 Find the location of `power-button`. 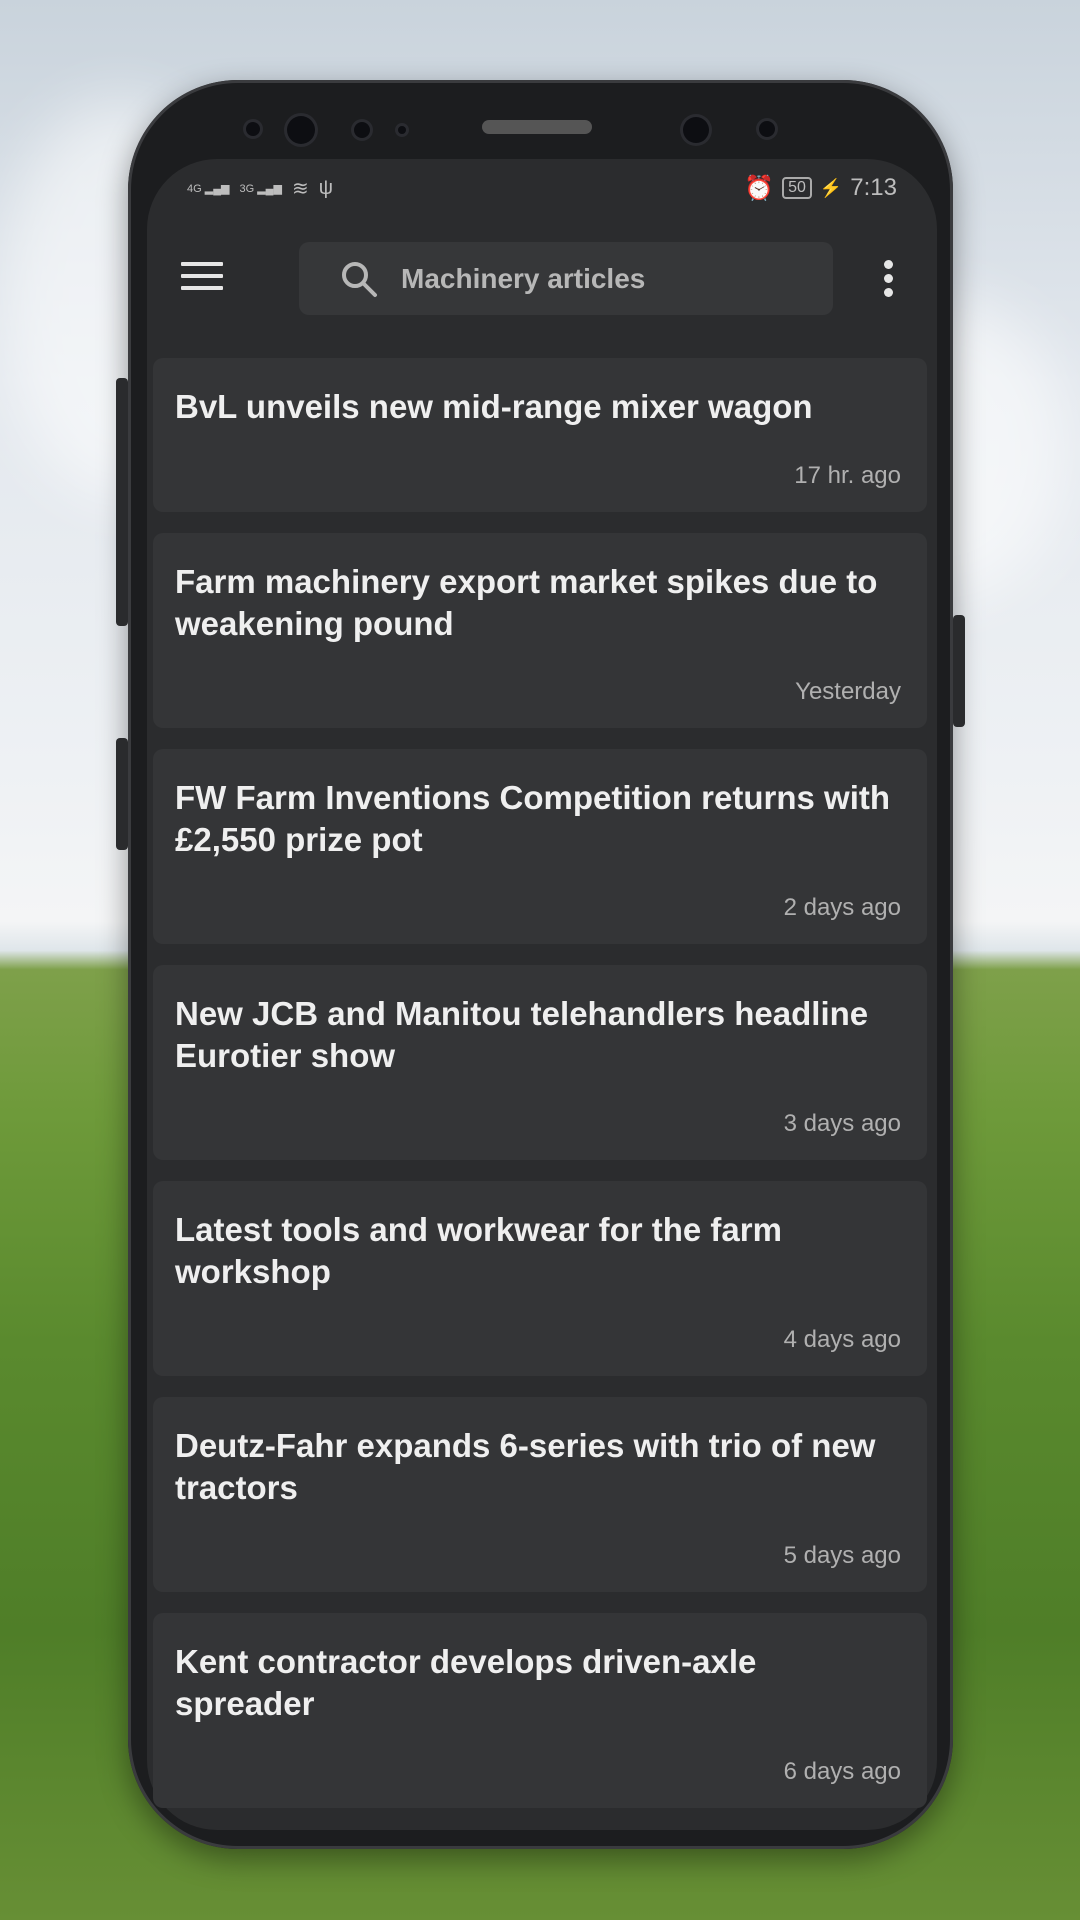

power-button is located at coordinates (959, 671).